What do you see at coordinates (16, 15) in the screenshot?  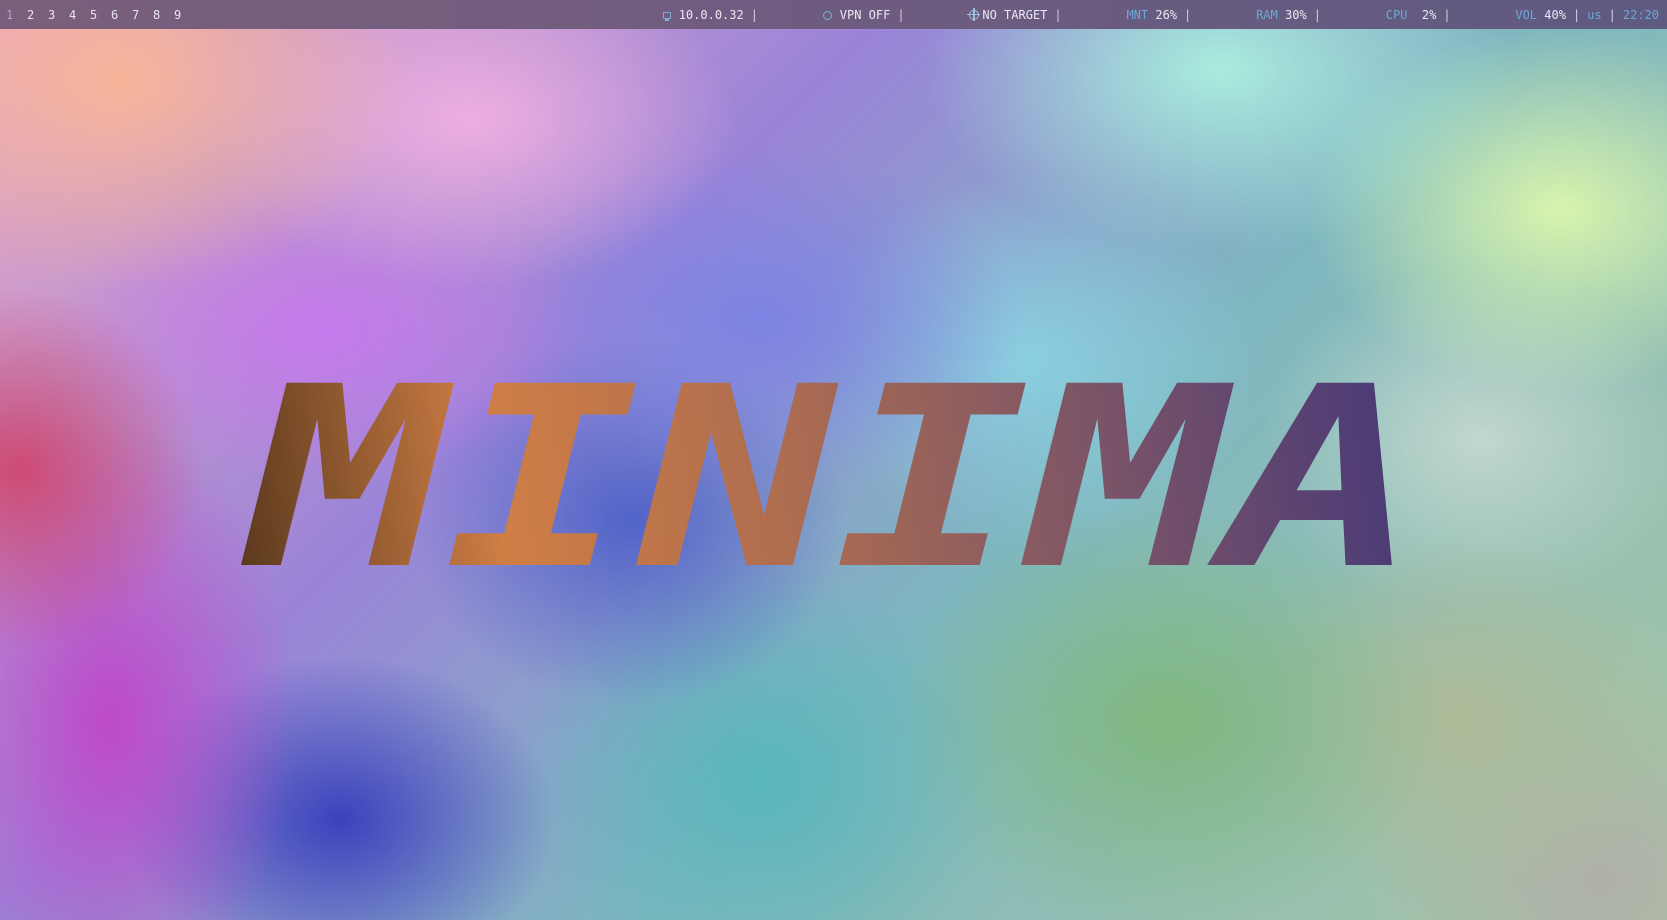 I see `workspace-1: 1` at bounding box center [16, 15].